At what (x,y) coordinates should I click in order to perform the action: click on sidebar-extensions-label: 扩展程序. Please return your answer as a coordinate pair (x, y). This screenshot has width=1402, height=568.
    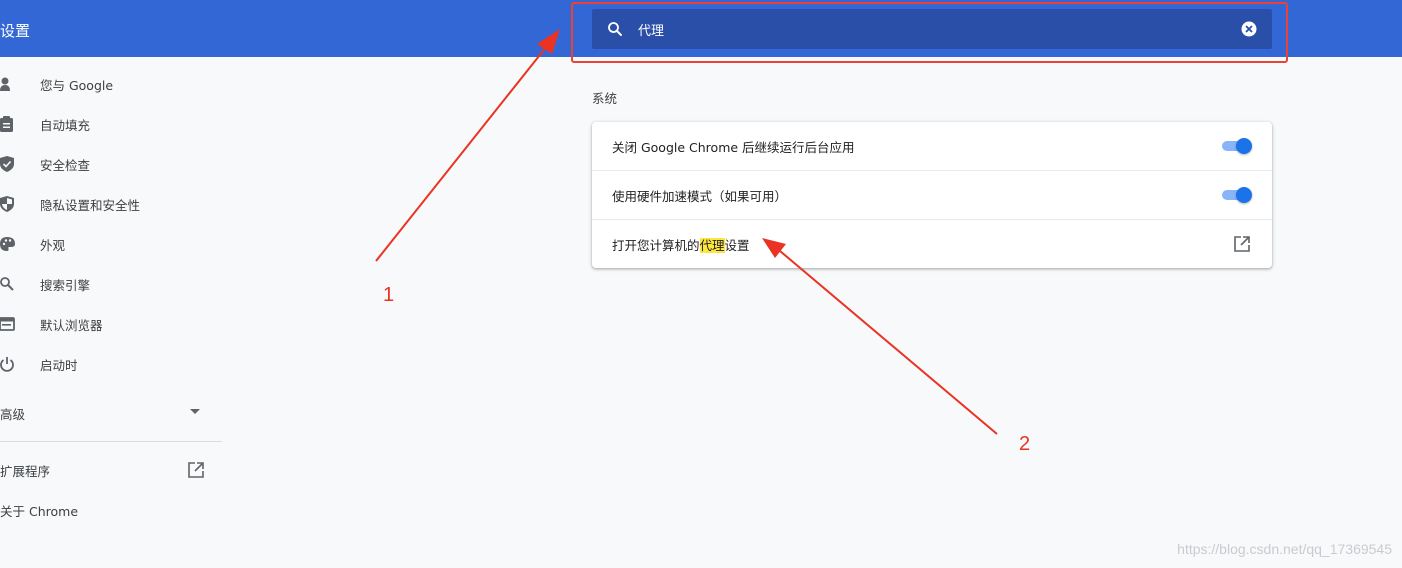
    Looking at the image, I should click on (25, 471).